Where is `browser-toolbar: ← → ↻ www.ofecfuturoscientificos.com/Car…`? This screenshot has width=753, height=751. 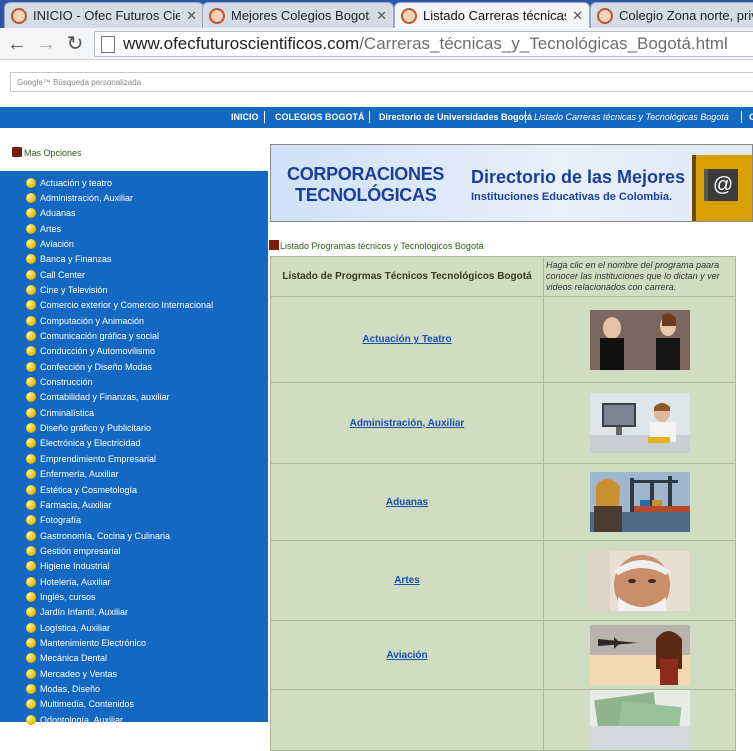
browser-toolbar: ← → ↻ www.ofecfuturoscientificos.com/Car… is located at coordinates (376, 44).